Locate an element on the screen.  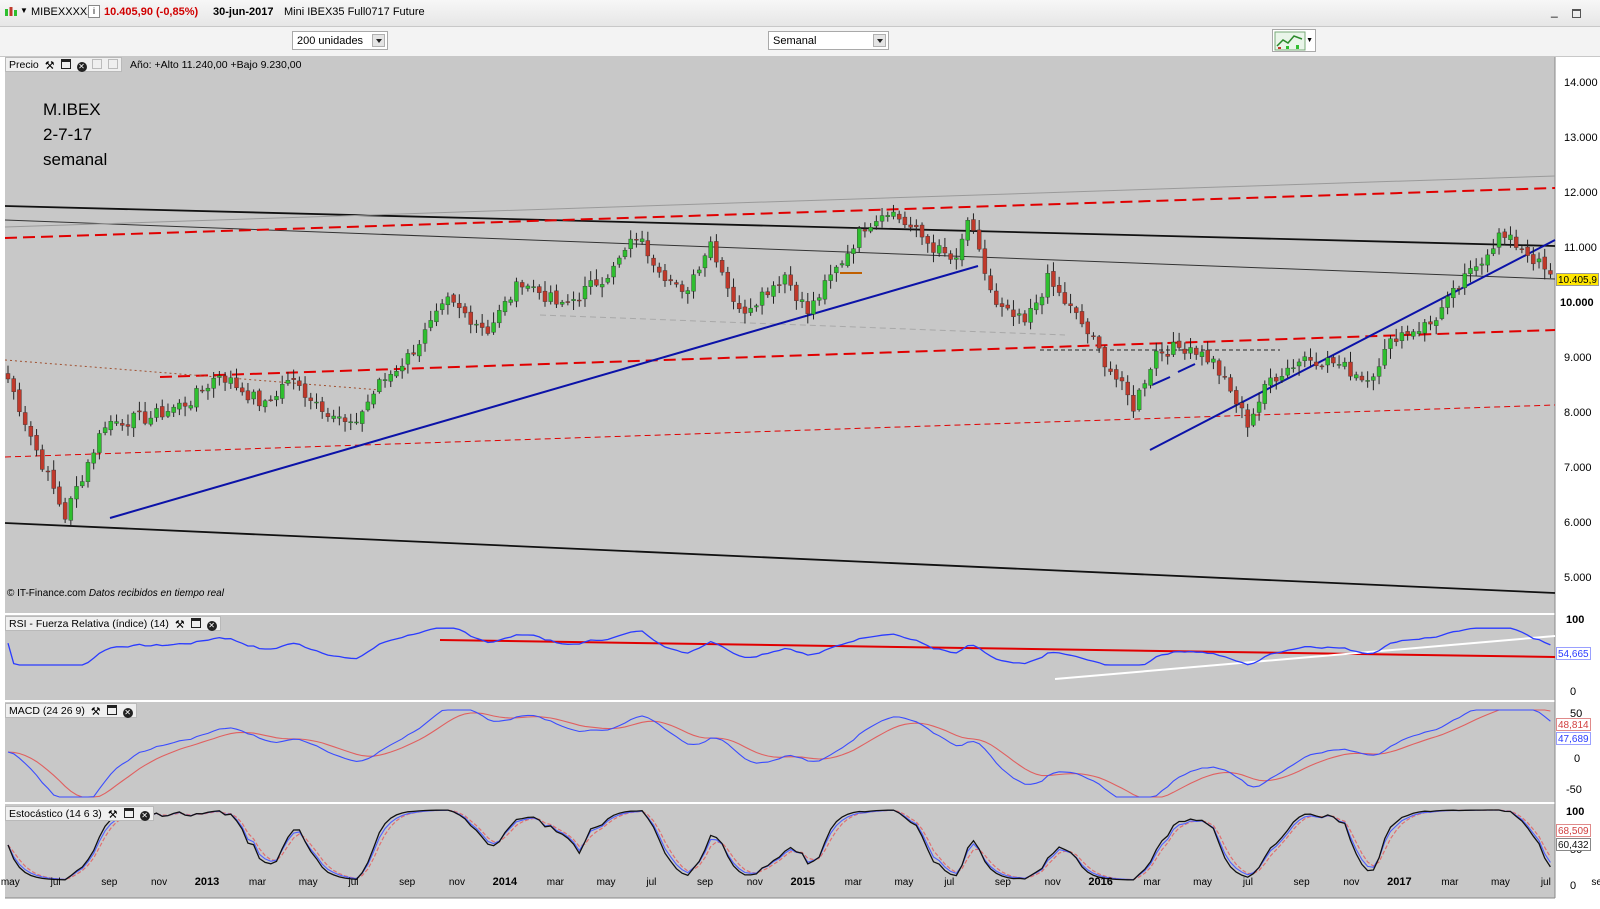
paste-icon is located at coordinates (113, 64).